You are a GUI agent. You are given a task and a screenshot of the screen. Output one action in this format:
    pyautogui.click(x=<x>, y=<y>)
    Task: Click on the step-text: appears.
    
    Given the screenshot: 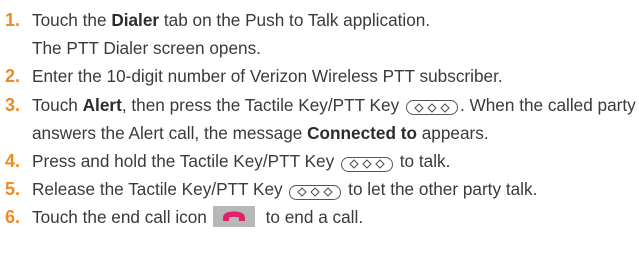 What is the action you would take?
    pyautogui.click(x=455, y=132)
    